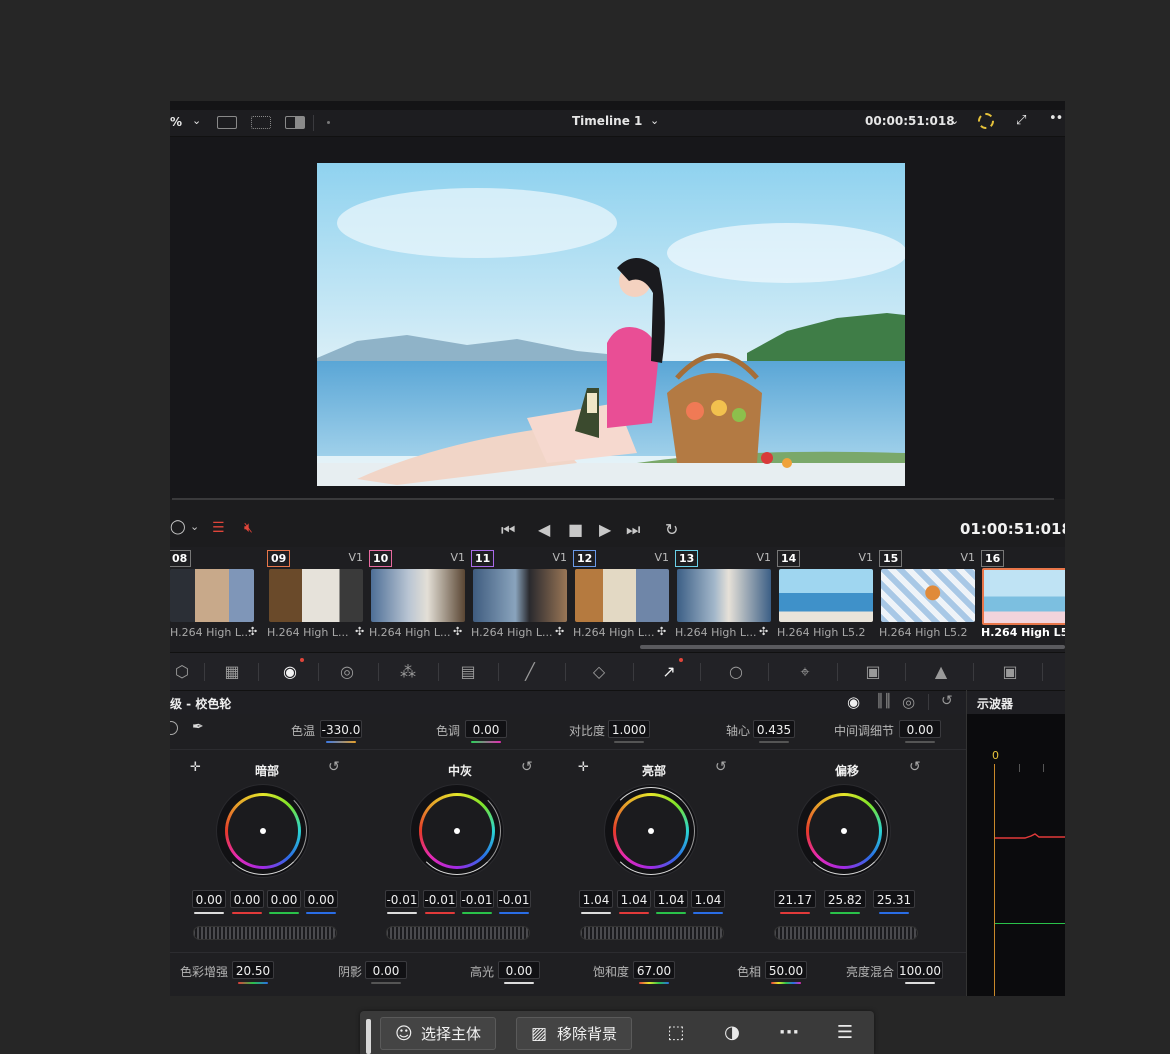  Describe the element at coordinates (920, 729) in the screenshot. I see `mid-detail-field: 0.00` at that location.